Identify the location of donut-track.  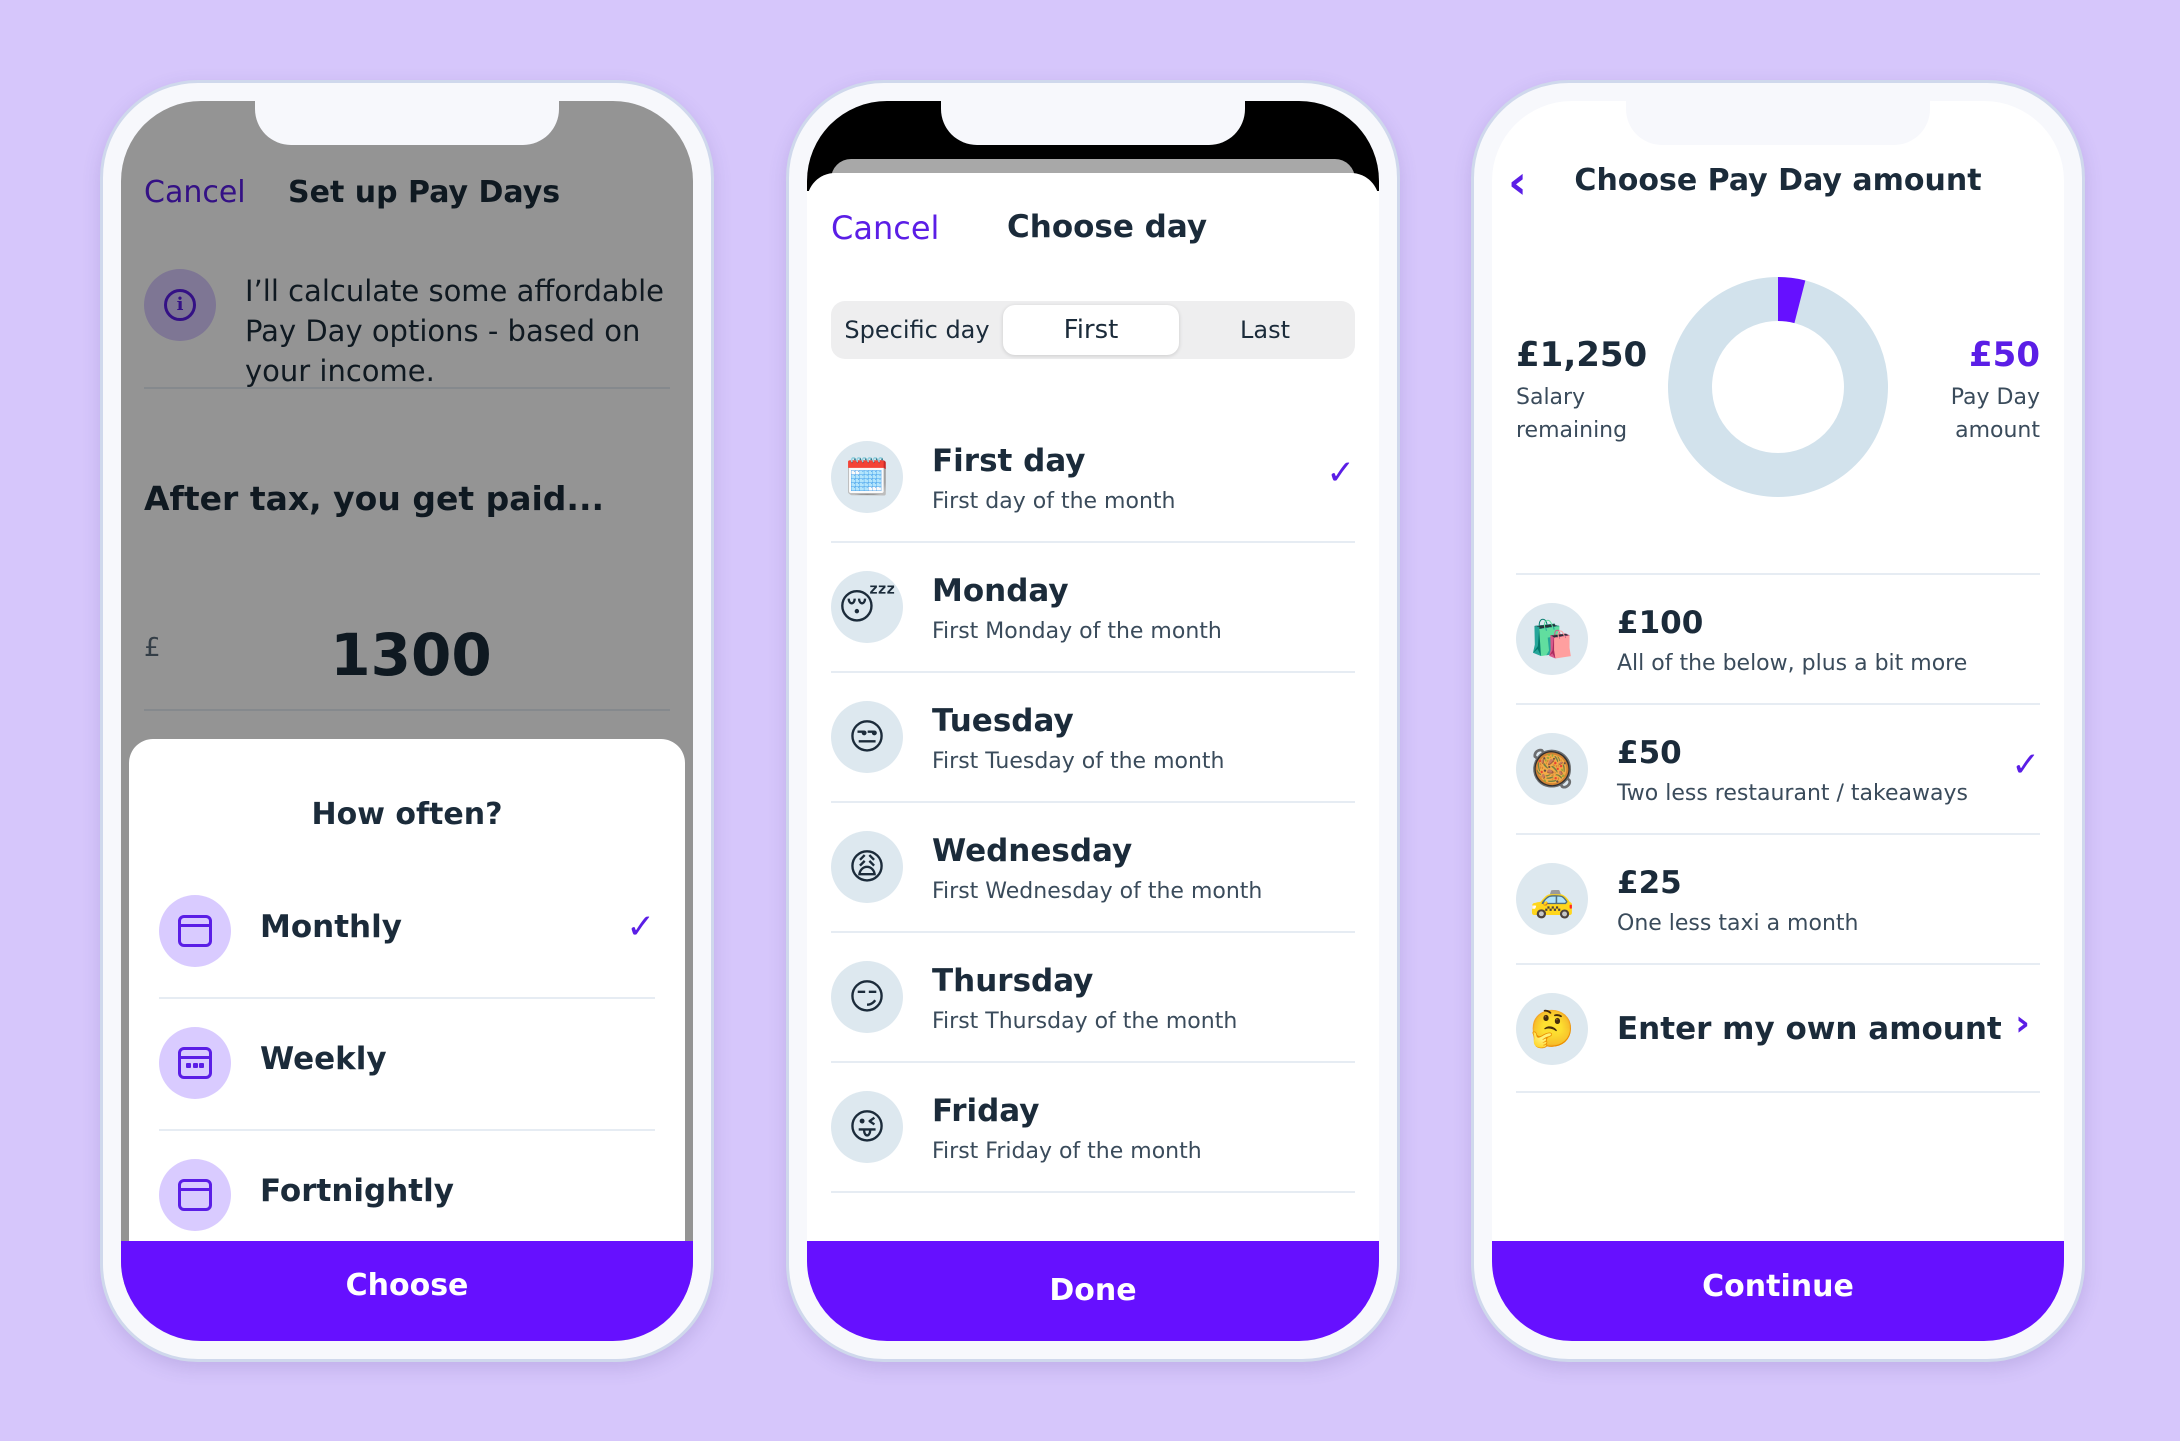
(1778, 387).